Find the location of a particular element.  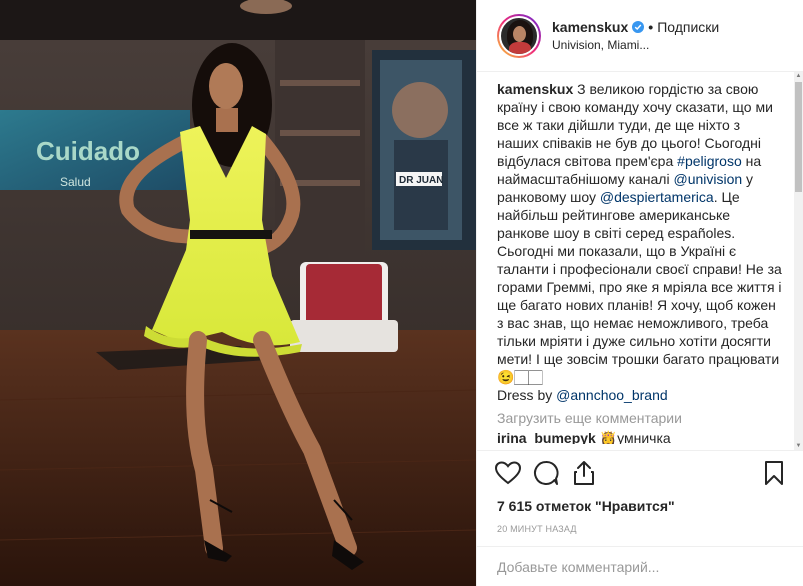

heart-icon is located at coordinates (508, 472).